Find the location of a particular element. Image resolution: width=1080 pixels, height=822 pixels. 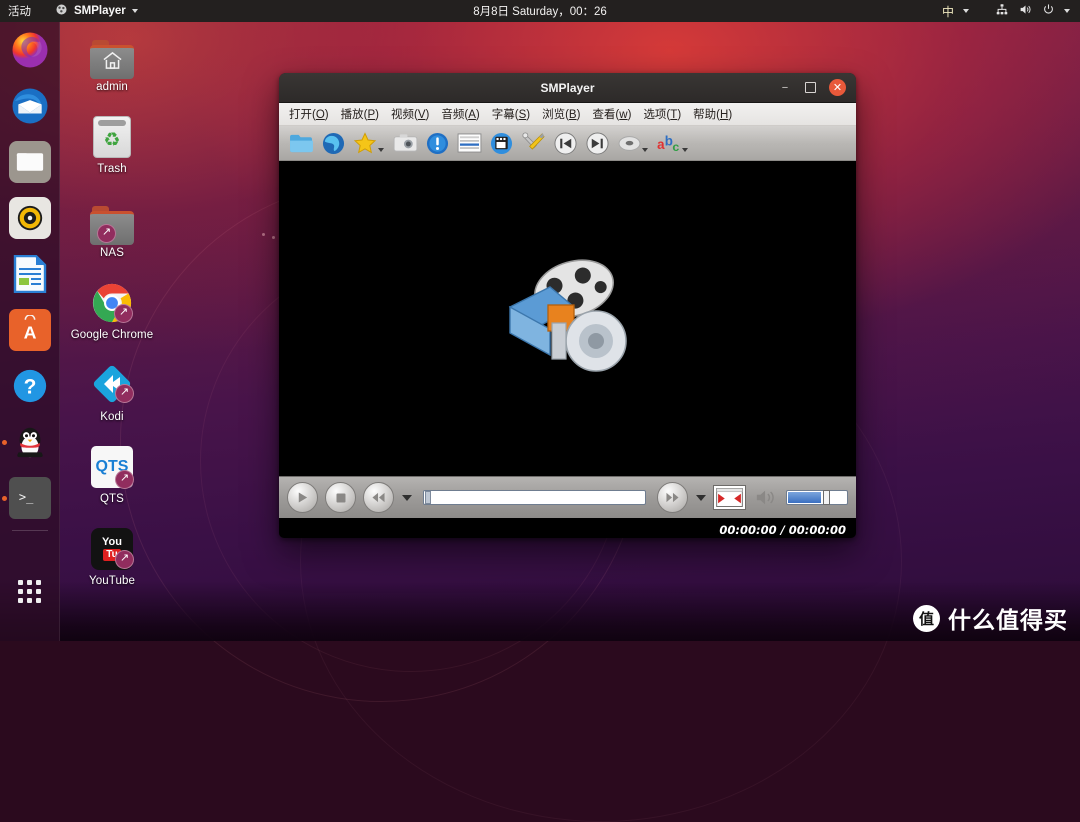

files-icon is located at coordinates (29, 162).